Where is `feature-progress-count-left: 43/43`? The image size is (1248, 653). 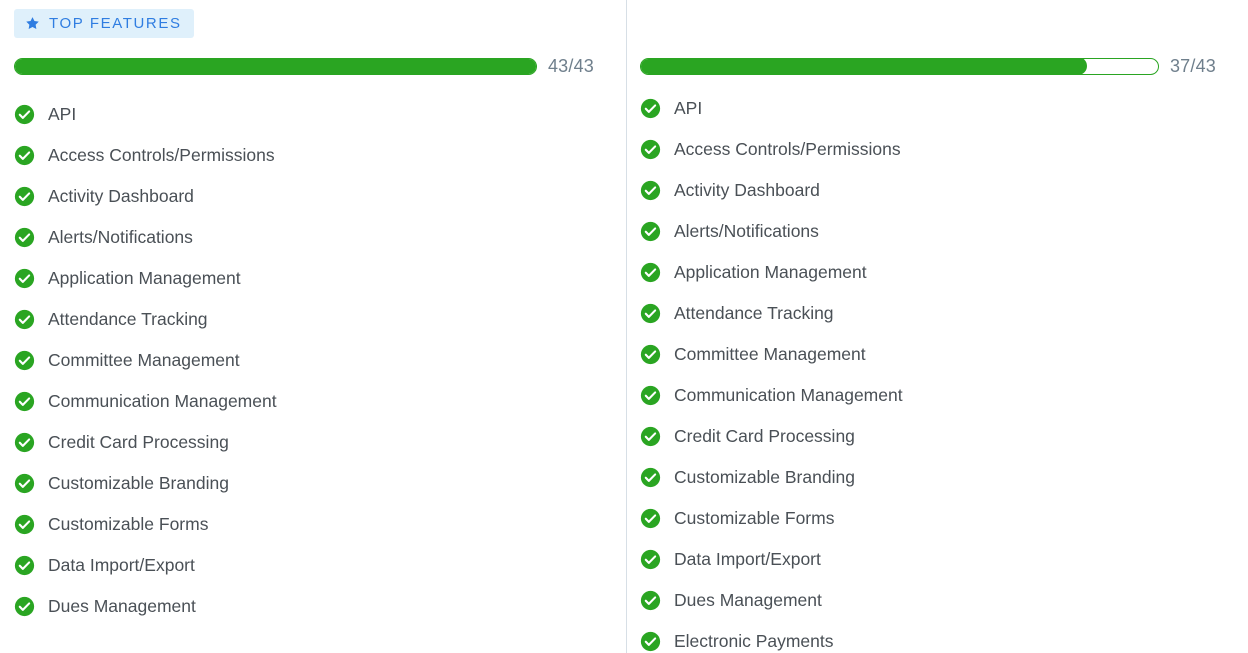
feature-progress-count-left: 43/43 is located at coordinates (570, 65).